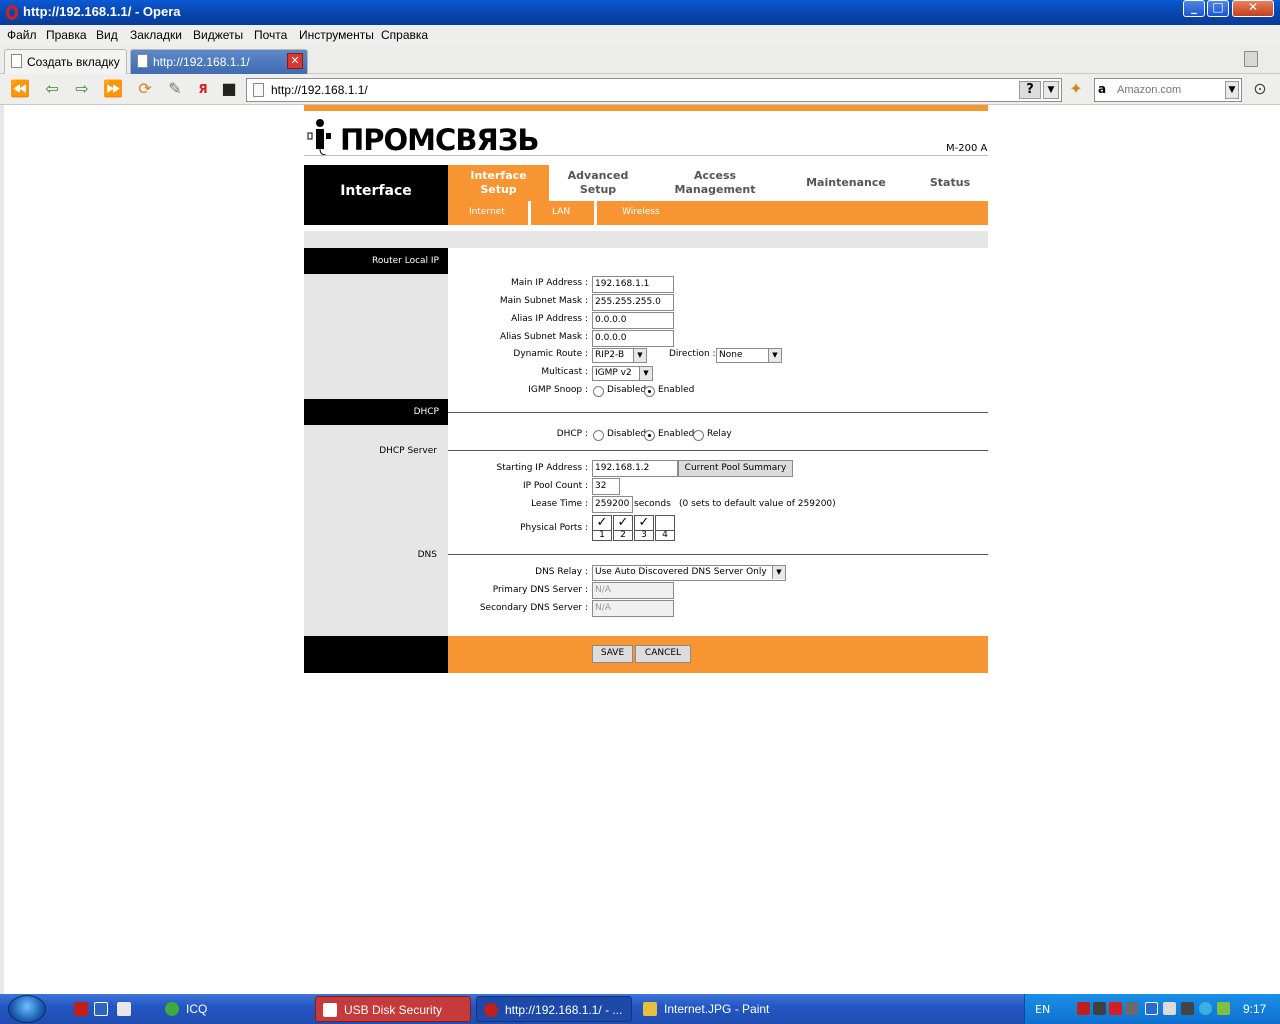 This screenshot has width=1280, height=1024. Describe the element at coordinates (649, 435) in the screenshot. I see `dhcp-enabled-radio` at that location.